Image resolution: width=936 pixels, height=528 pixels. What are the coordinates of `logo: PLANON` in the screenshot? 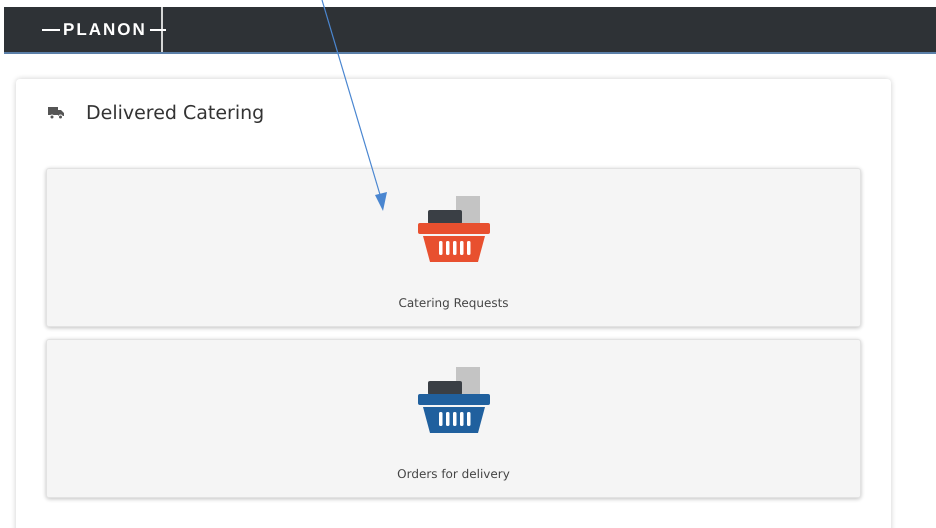 It's located at (104, 29).